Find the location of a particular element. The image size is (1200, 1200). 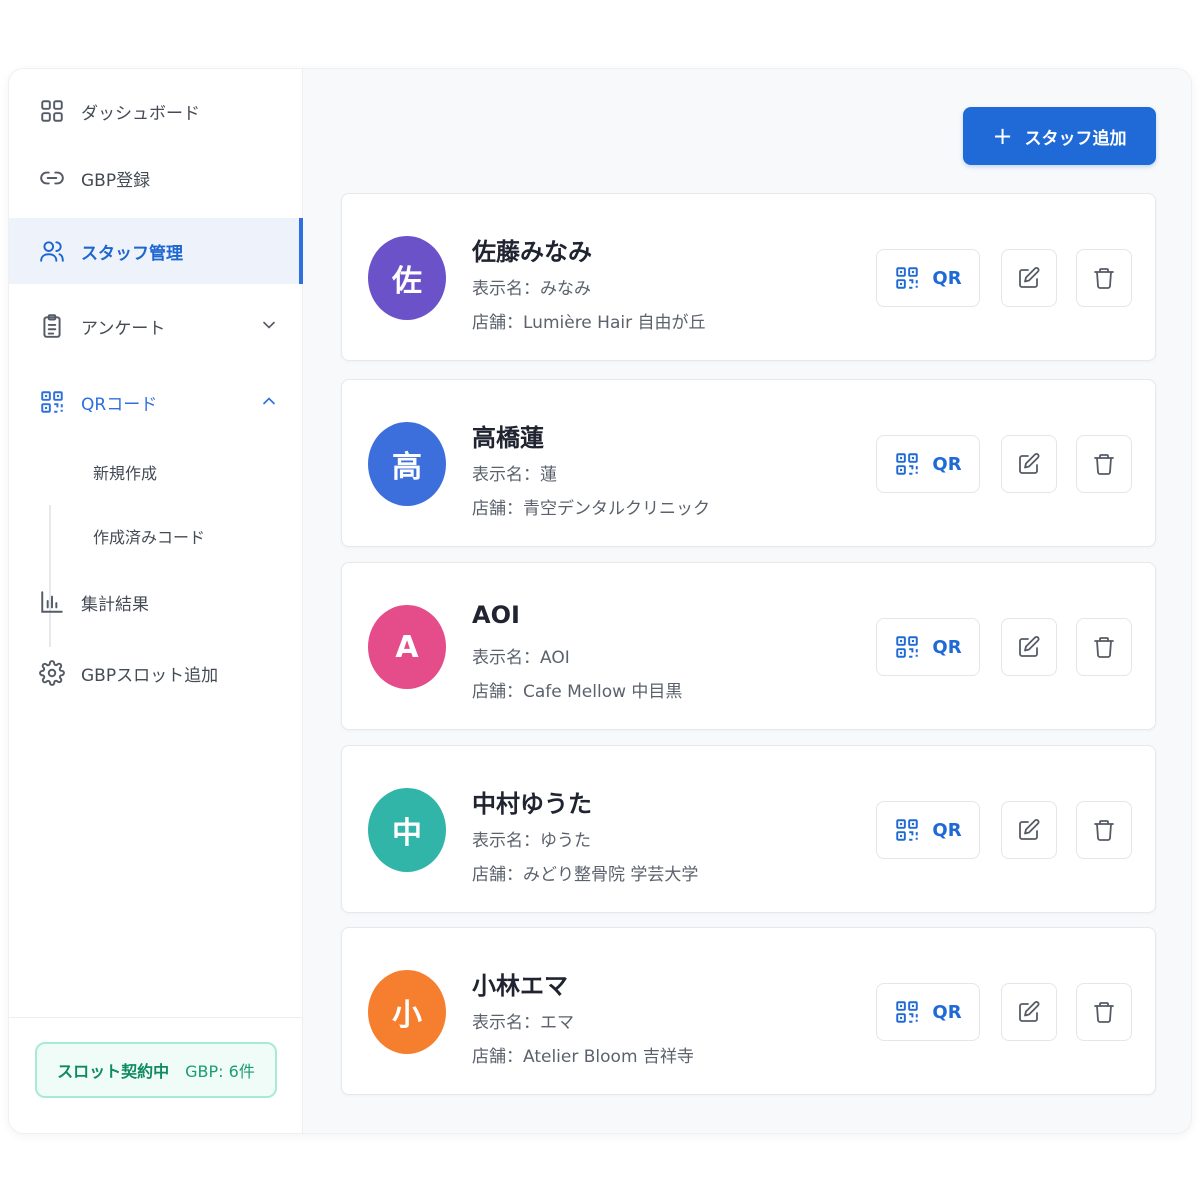

sidebar-item-gbp-slot: GBPスロット追加 is located at coordinates (156, 673).